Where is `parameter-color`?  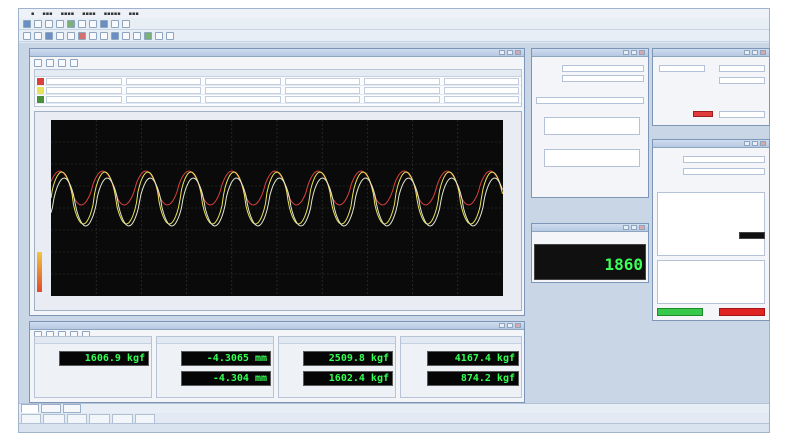
parameter-color is located at coordinates (752, 235).